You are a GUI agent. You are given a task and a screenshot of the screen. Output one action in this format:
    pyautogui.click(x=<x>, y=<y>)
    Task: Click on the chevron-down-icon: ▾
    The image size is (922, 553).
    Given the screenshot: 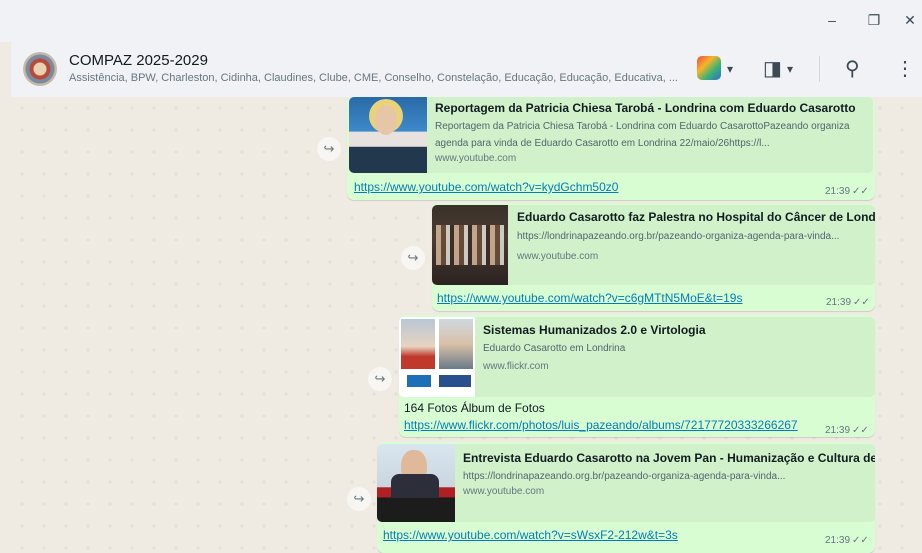 What is the action you would take?
    pyautogui.click(x=730, y=69)
    